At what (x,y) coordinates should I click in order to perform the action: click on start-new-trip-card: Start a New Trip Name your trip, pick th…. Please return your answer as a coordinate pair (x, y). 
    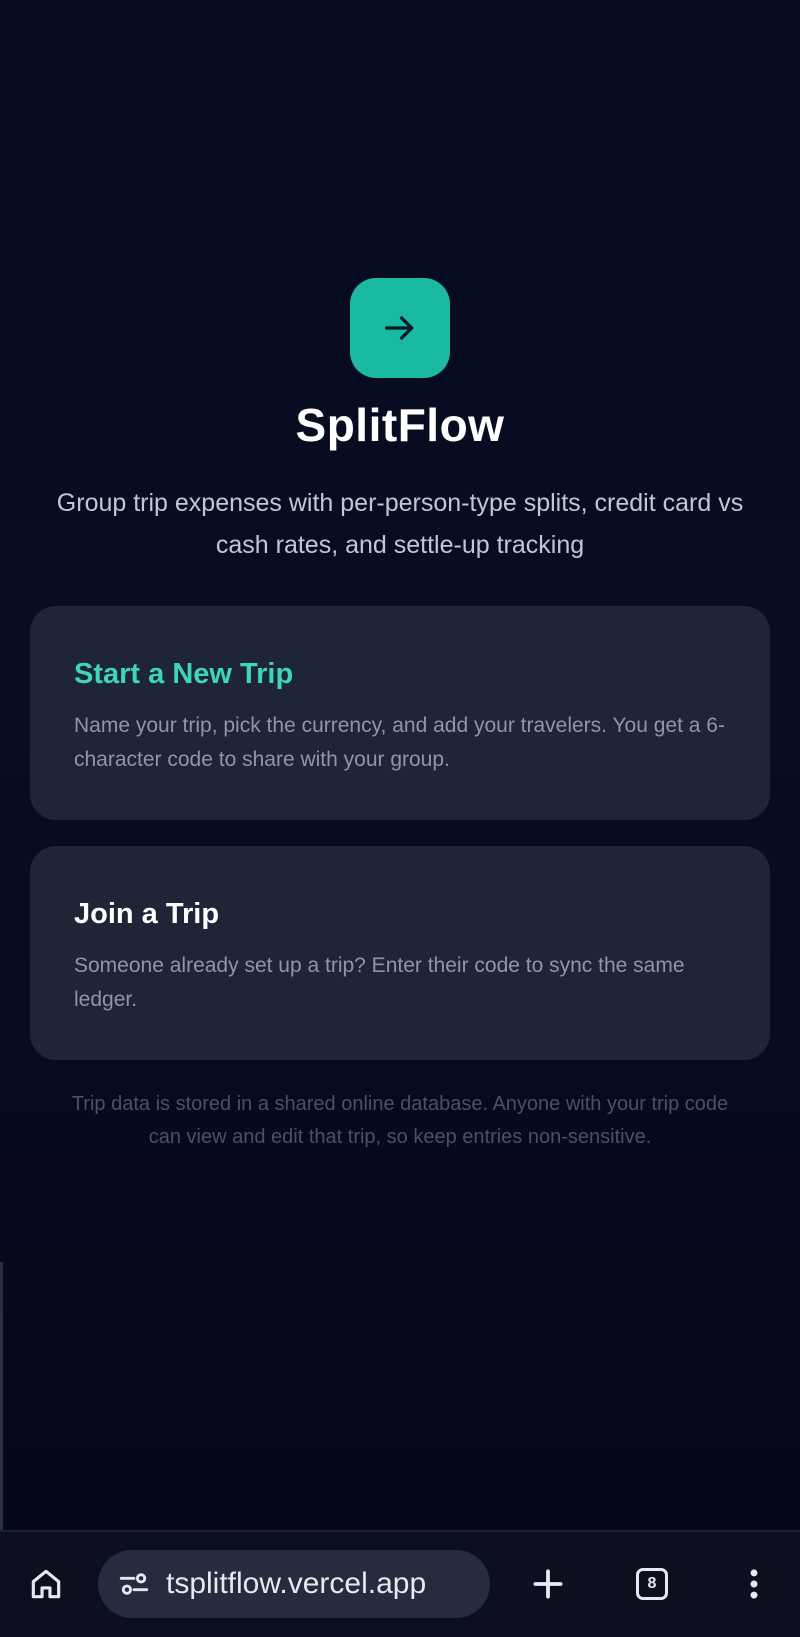
    Looking at the image, I should click on (400, 713).